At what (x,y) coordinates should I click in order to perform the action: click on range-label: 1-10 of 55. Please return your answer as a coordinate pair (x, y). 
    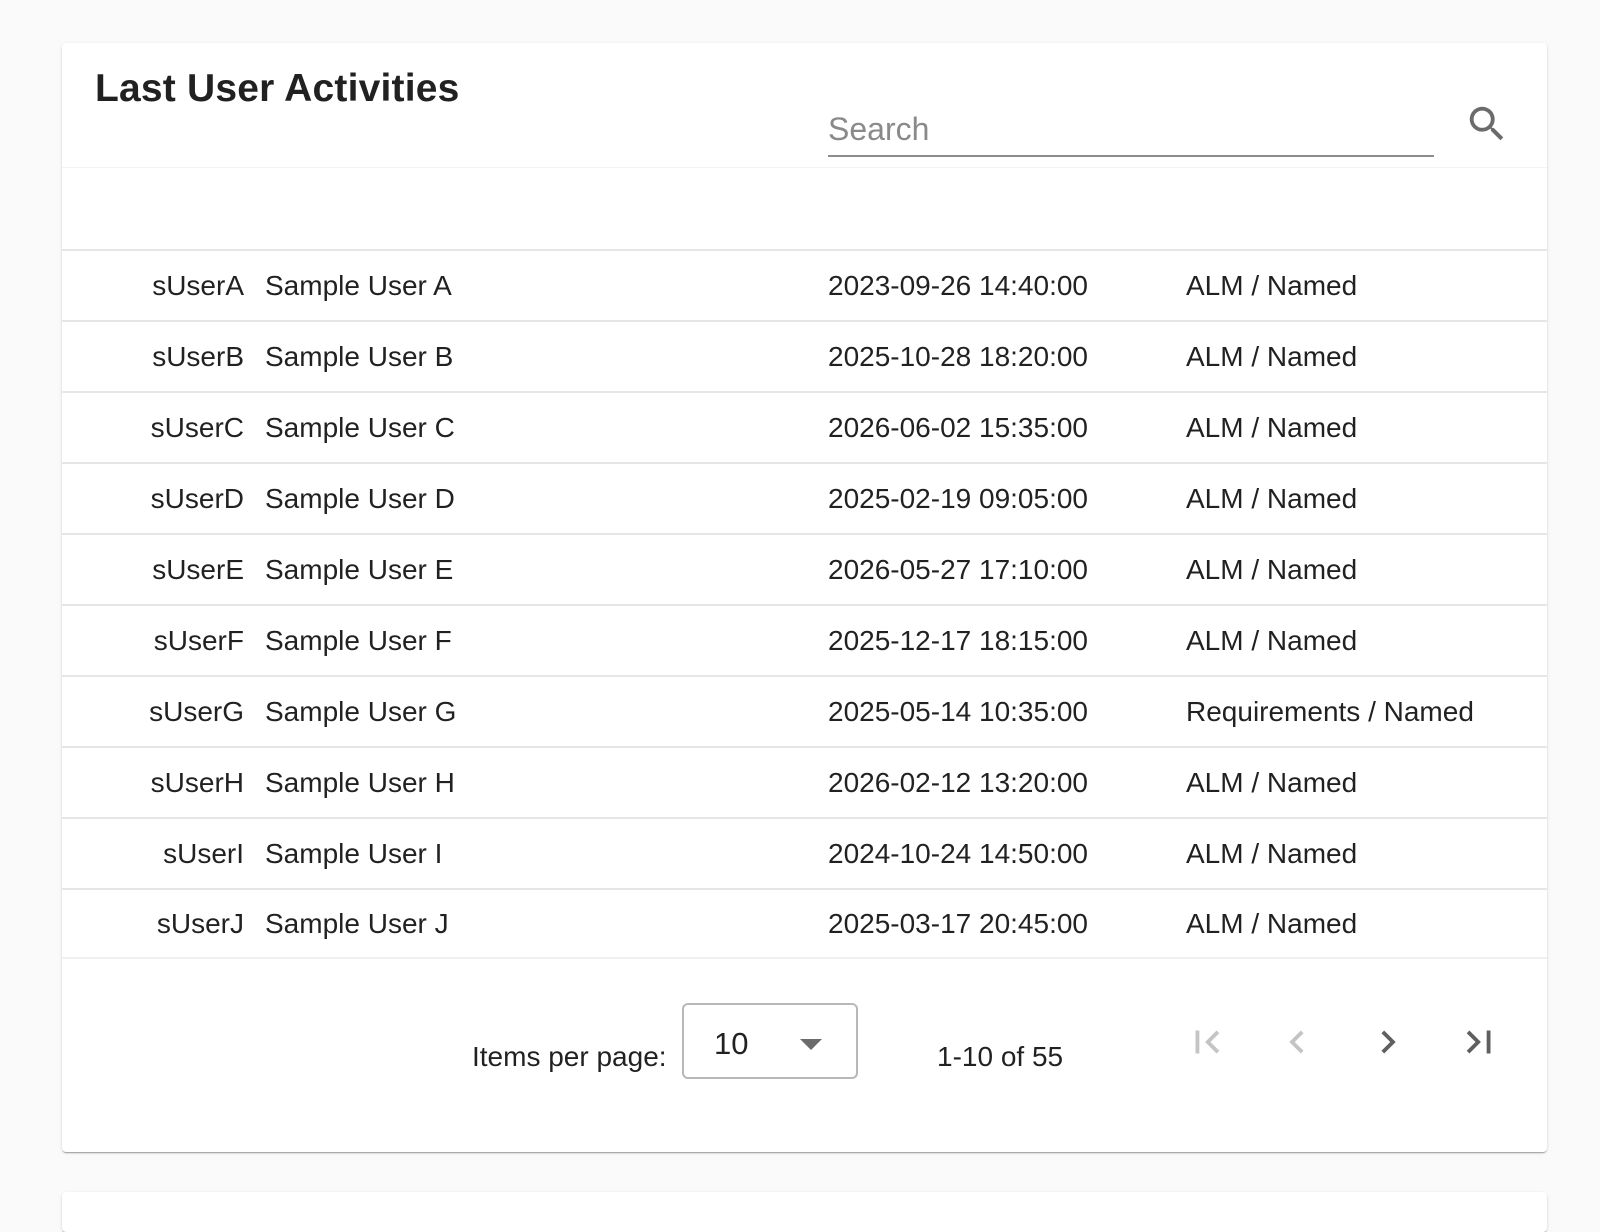
    Looking at the image, I should click on (1000, 1056).